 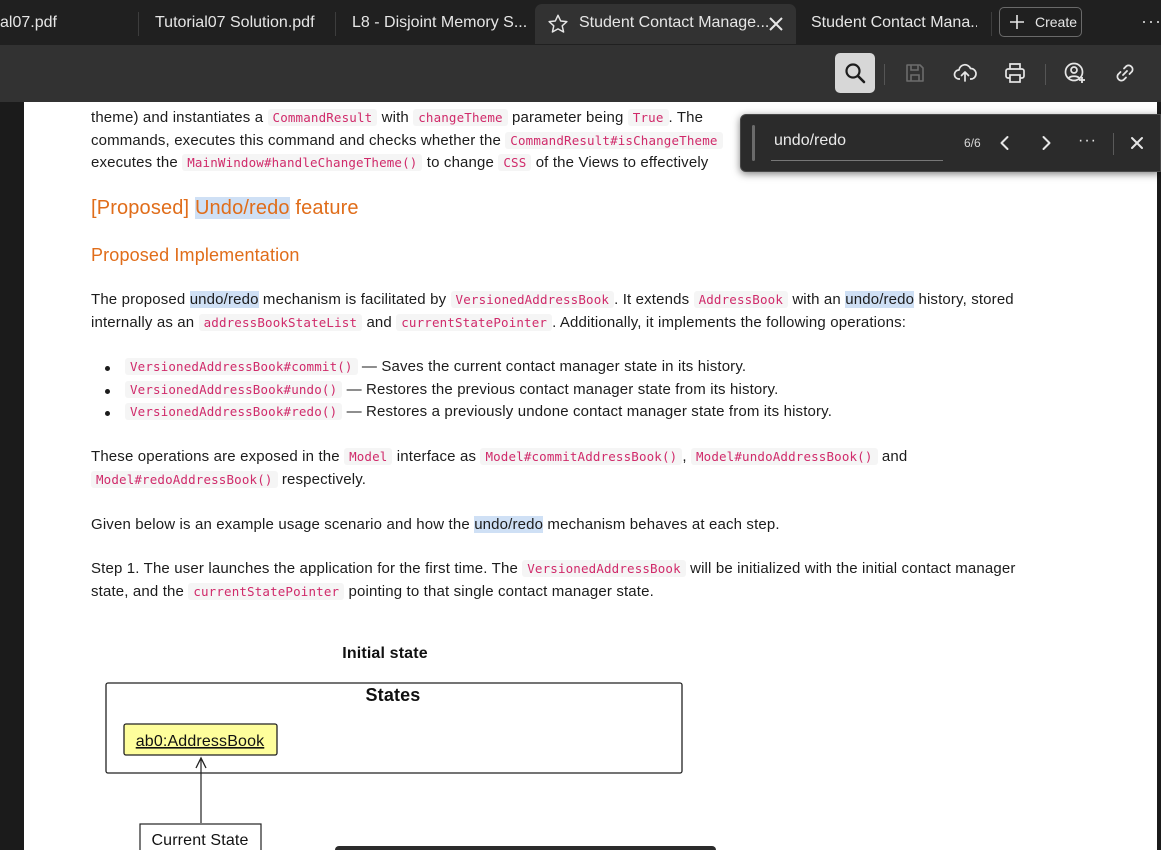 I want to click on text: executes the, so click(x=137, y=162).